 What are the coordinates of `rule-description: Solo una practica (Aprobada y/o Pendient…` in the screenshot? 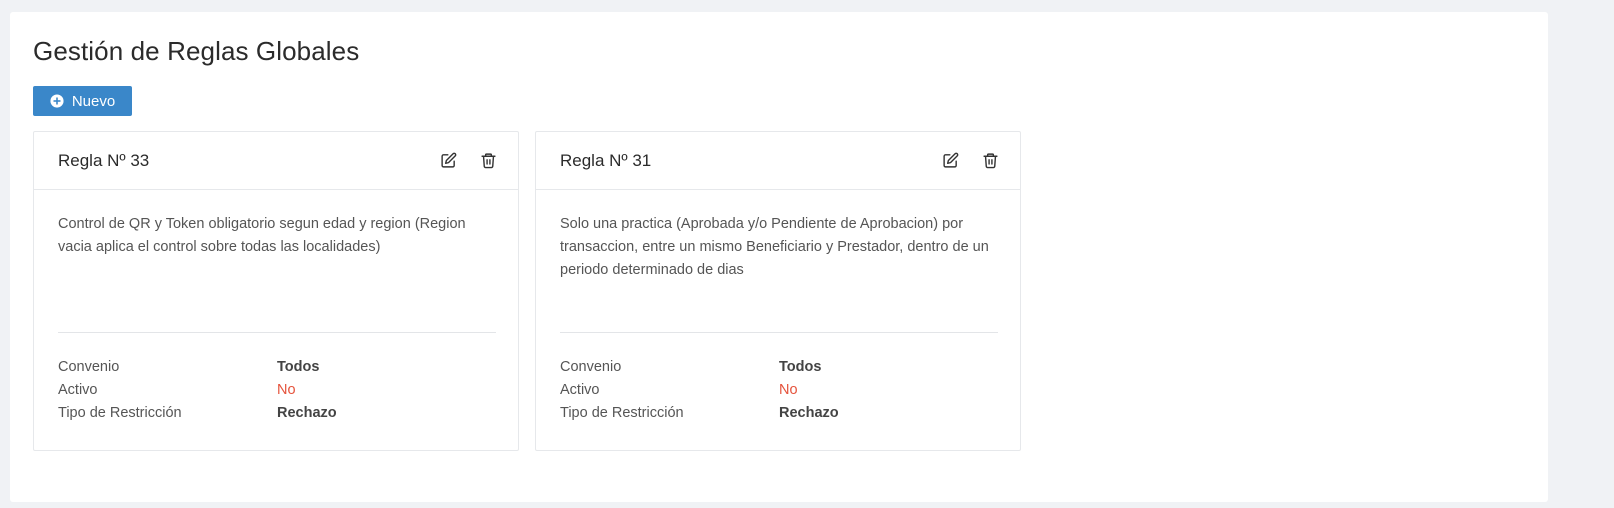 It's located at (774, 247).